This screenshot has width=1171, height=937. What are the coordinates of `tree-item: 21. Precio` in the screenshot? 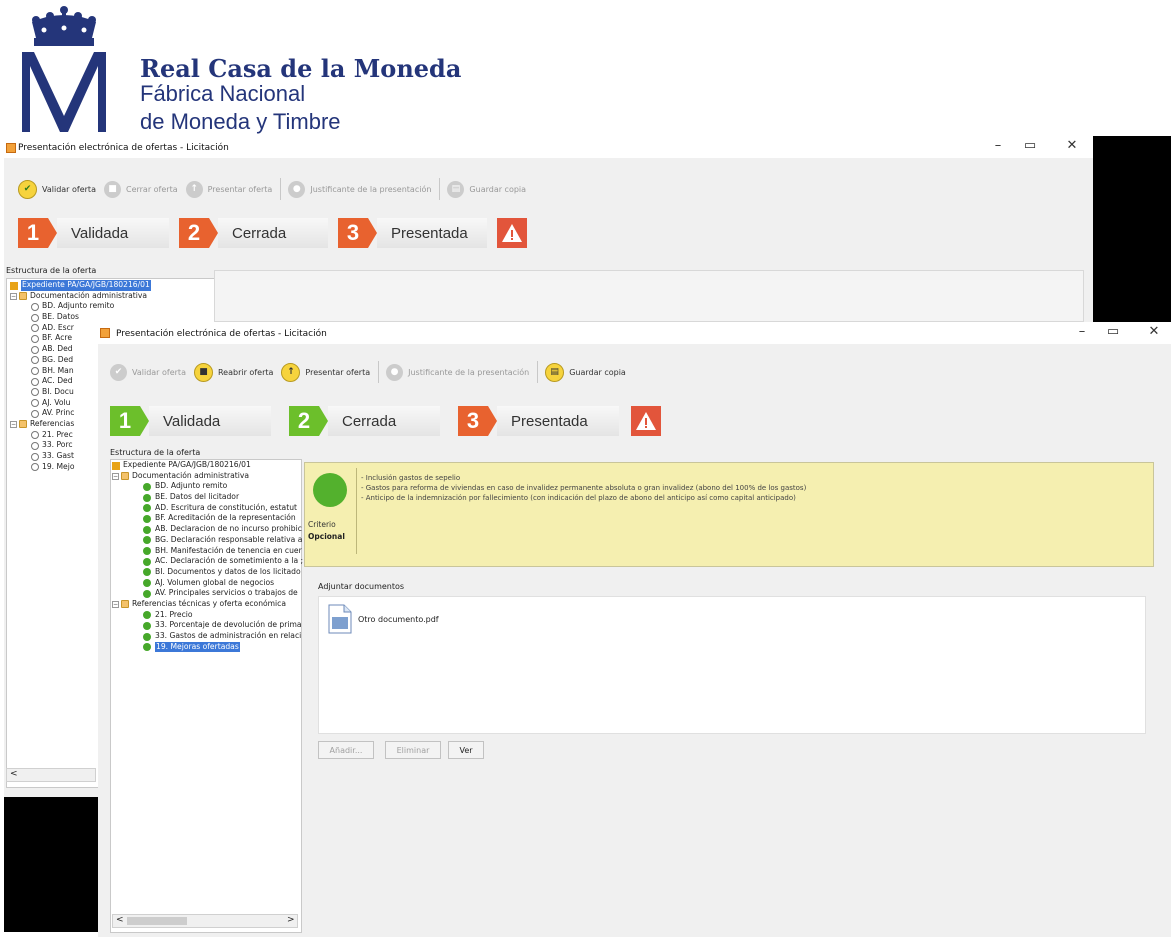 It's located at (206, 615).